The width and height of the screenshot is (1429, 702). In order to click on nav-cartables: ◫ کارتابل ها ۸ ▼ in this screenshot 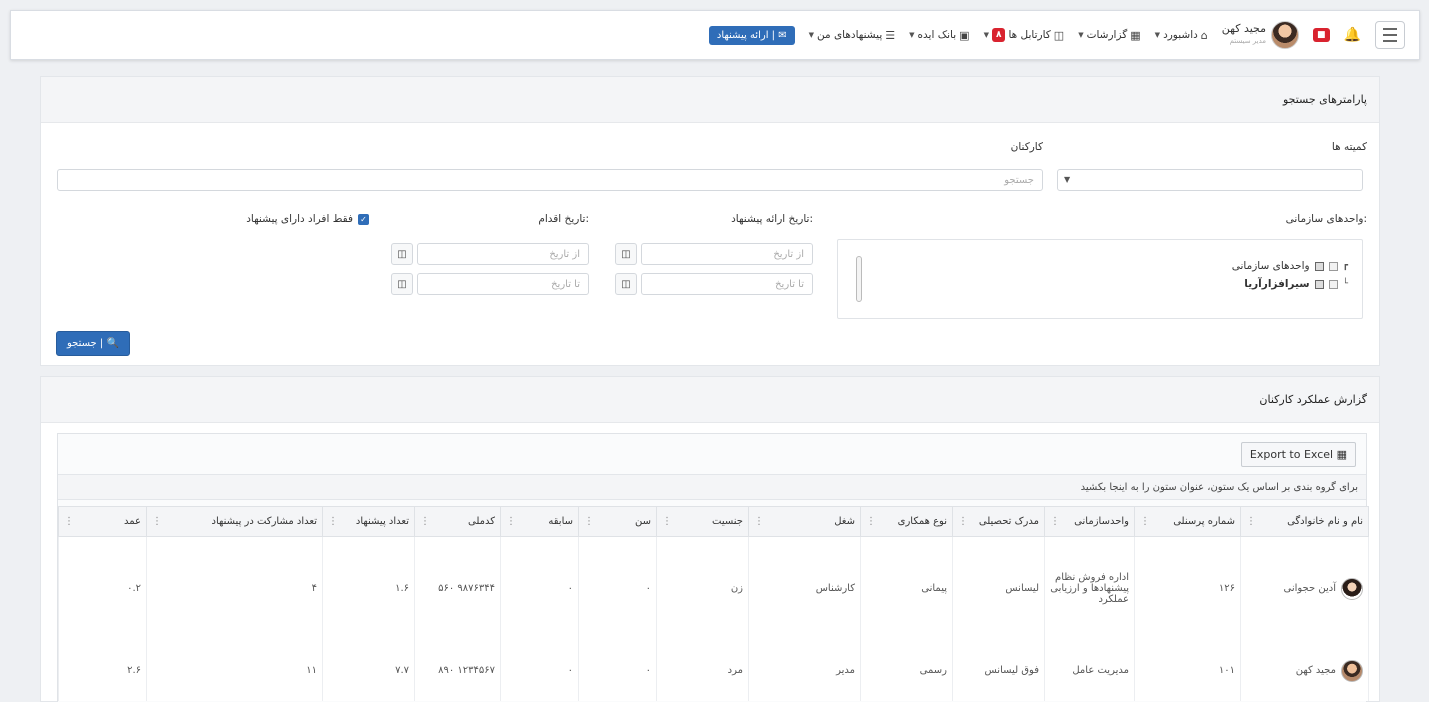, I will do `click(1024, 35)`.